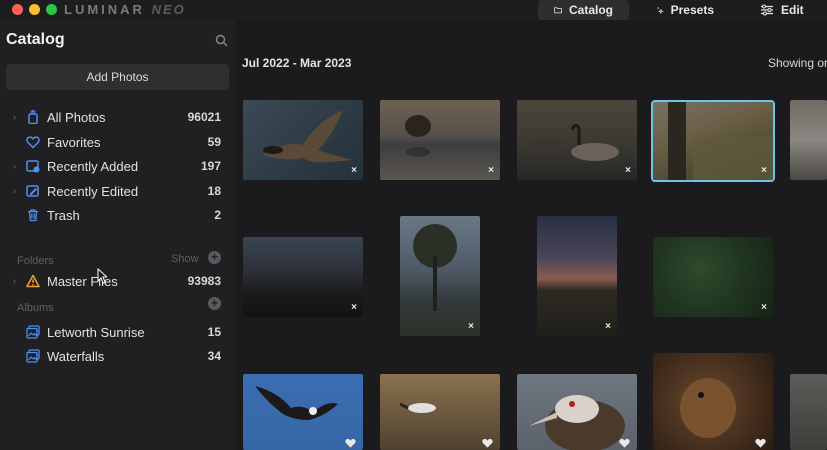 The height and width of the screenshot is (450, 827). I want to click on goose-silhouette-icon, so click(308, 136).